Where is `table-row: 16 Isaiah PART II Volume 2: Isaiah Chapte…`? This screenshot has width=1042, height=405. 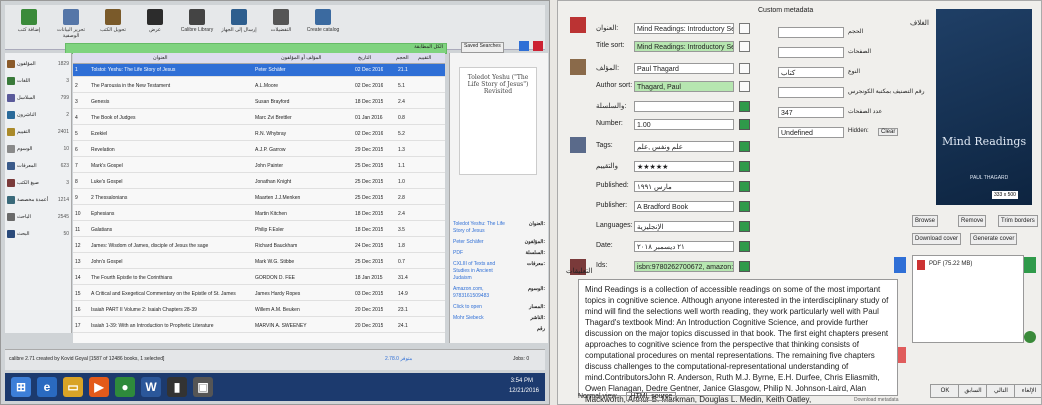
table-row: 16 Isaiah PART II Volume 2: Isaiah Chapte… is located at coordinates (259, 310).